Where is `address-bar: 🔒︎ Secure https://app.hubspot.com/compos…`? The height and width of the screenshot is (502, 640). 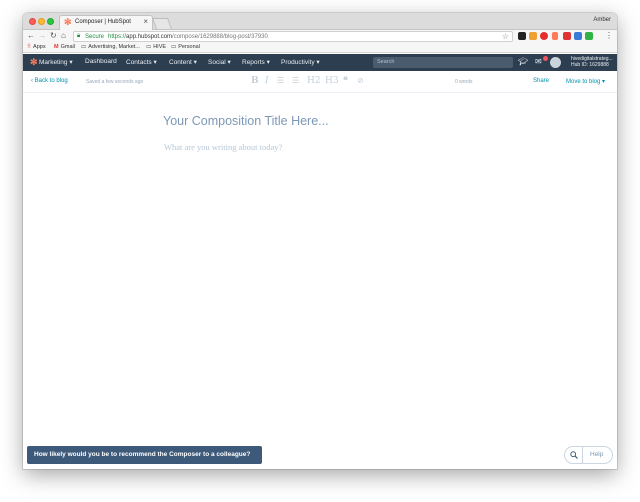 address-bar: 🔒︎ Secure https://app.hubspot.com/compos… is located at coordinates (293, 36).